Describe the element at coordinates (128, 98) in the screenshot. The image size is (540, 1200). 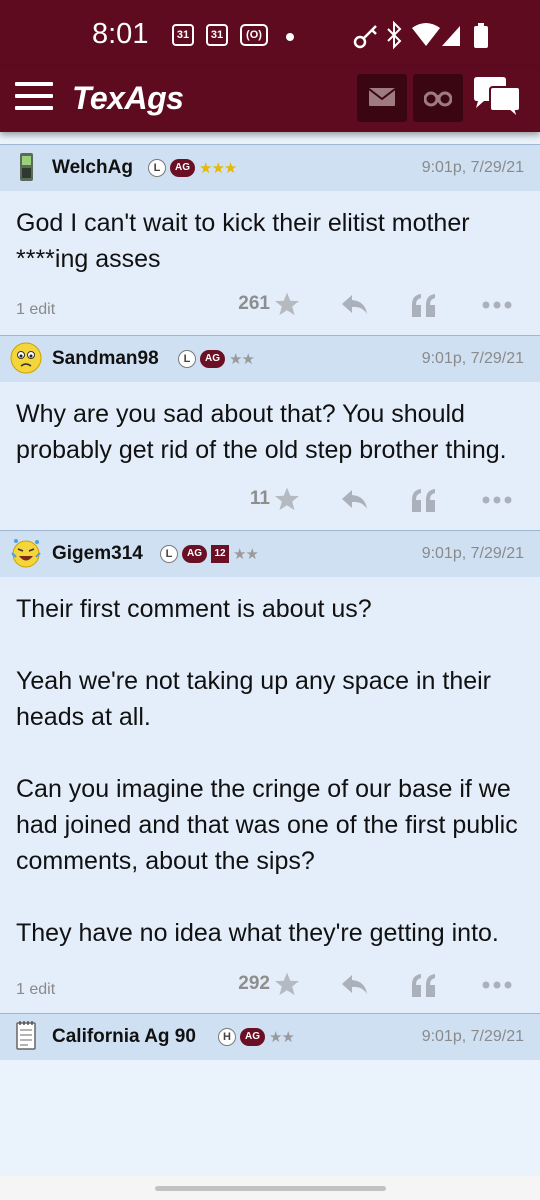
I see `app-logo: TexAgs` at that location.